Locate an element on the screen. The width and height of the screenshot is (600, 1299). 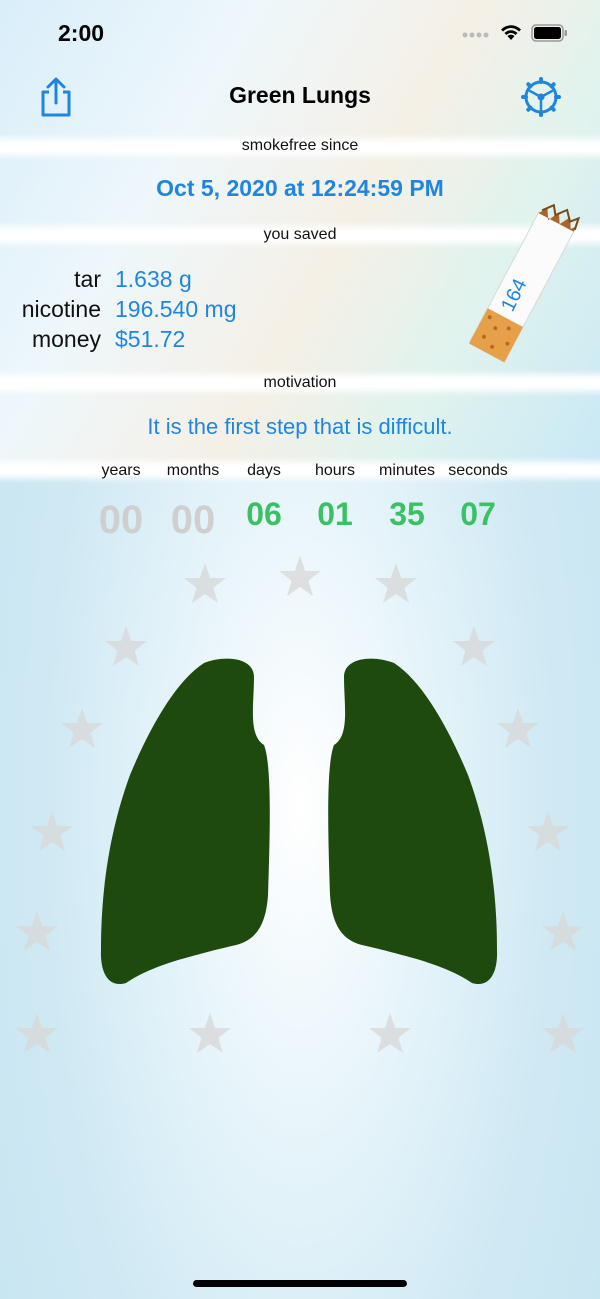
saved-value: 196.540 mg is located at coordinates (176, 309).